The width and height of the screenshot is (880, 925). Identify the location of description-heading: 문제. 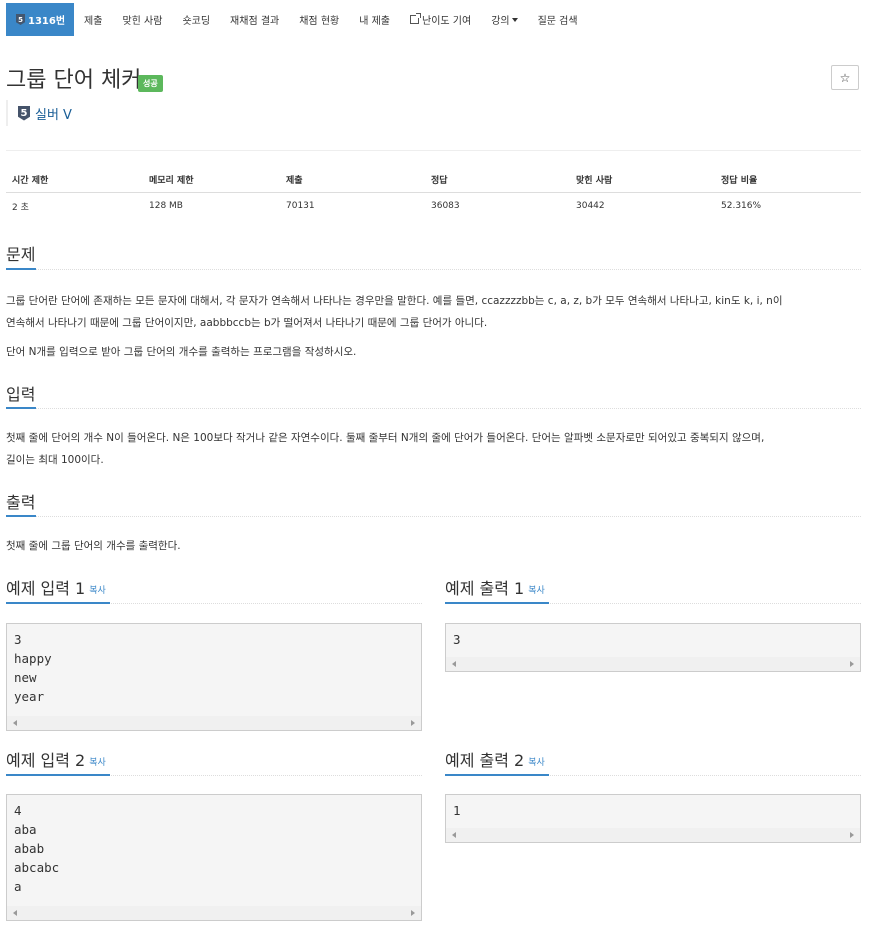
(21, 254).